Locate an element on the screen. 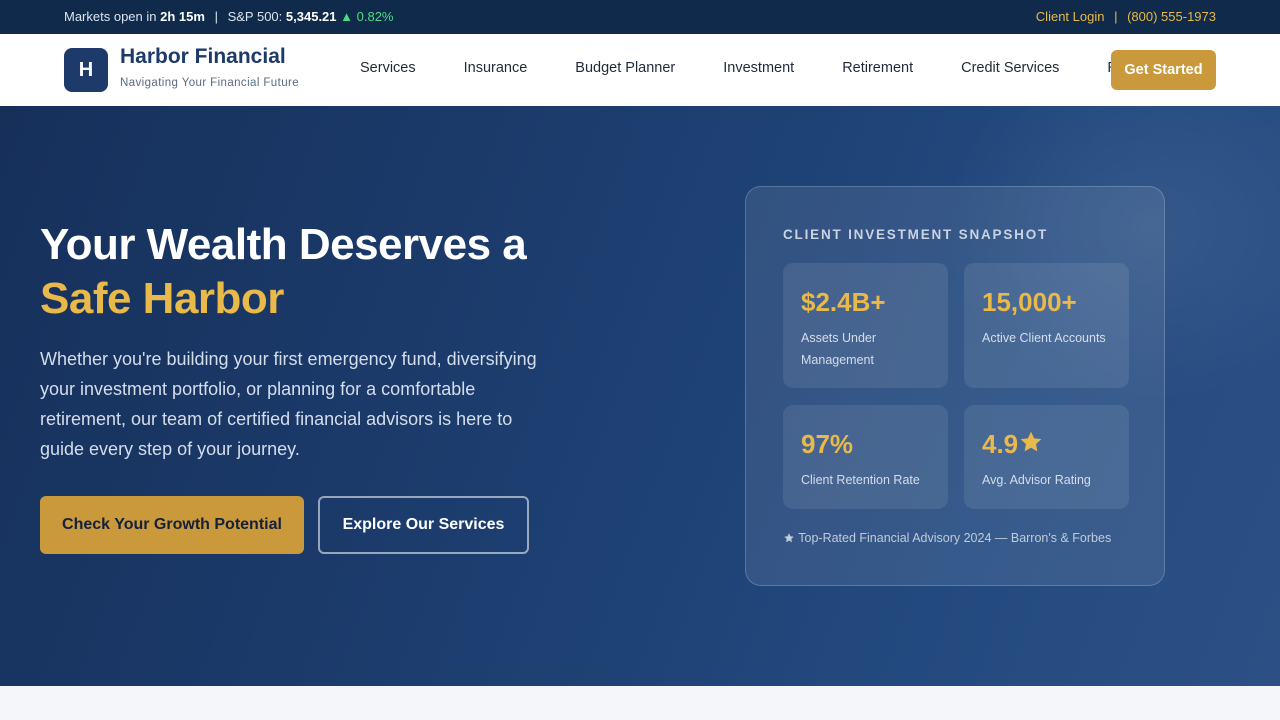 The height and width of the screenshot is (720, 1280). stat-label: Avg. Advisor Rating is located at coordinates (1036, 480).